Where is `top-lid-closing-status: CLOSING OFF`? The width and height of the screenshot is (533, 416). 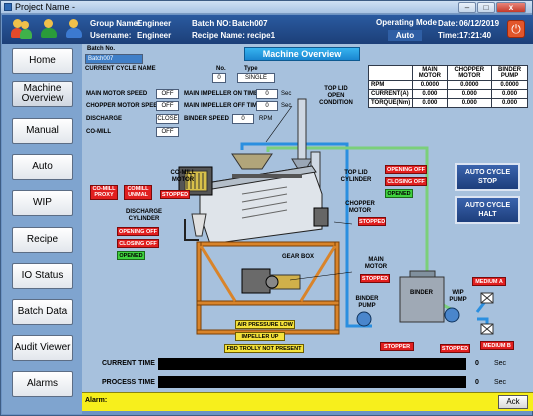 top-lid-closing-status: CLOSING OFF is located at coordinates (406, 181).